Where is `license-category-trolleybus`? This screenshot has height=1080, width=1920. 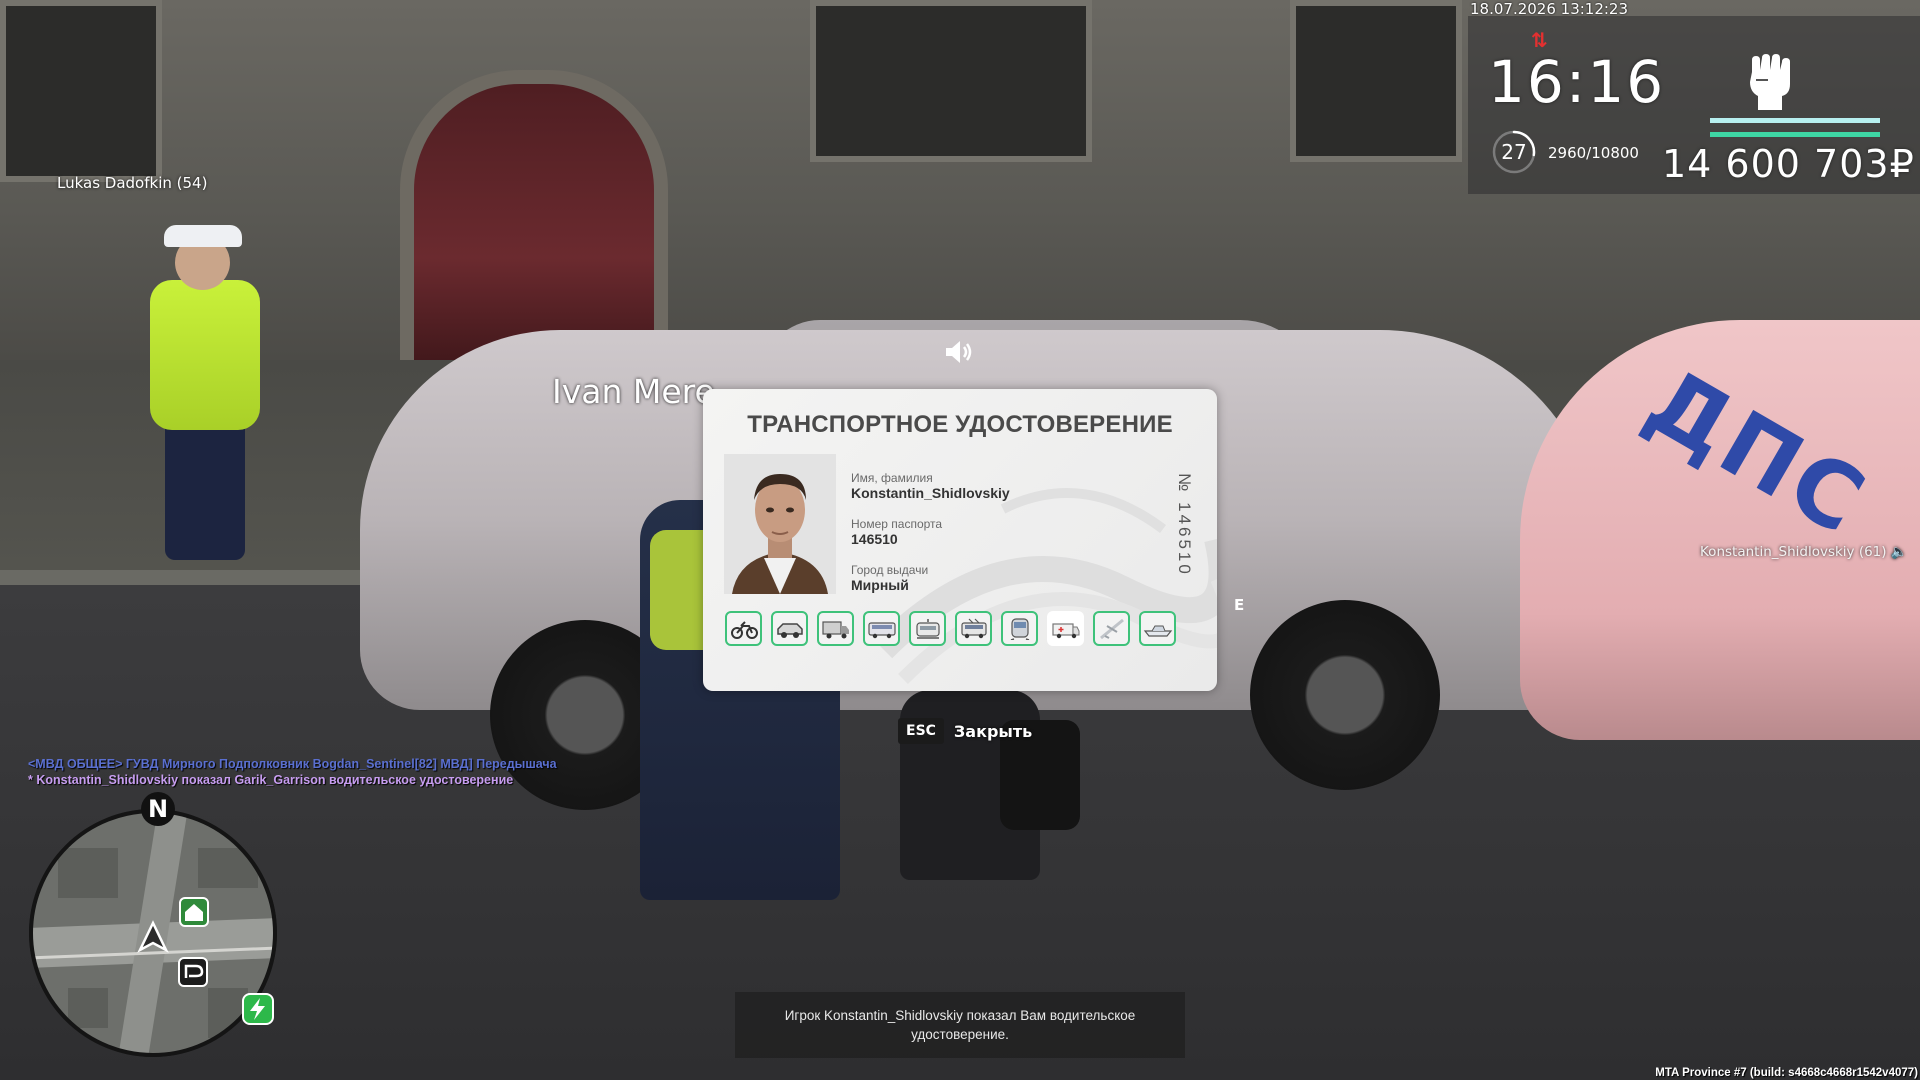 license-category-trolleybus is located at coordinates (973, 628).